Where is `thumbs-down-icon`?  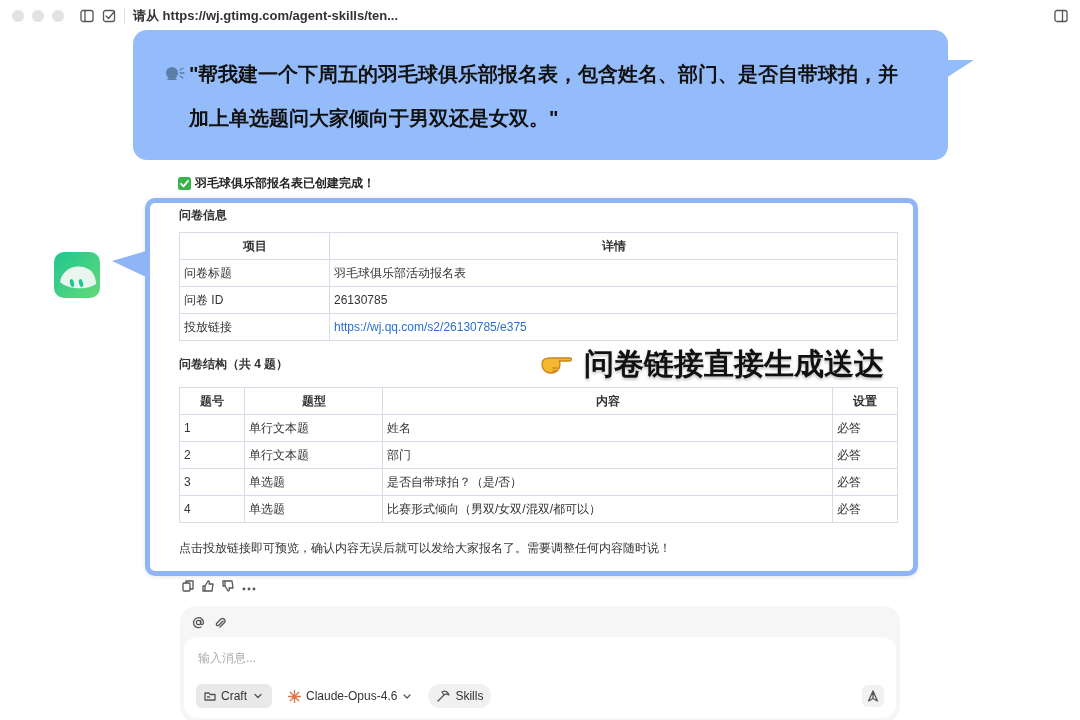
thumbs-down-icon is located at coordinates (228, 586).